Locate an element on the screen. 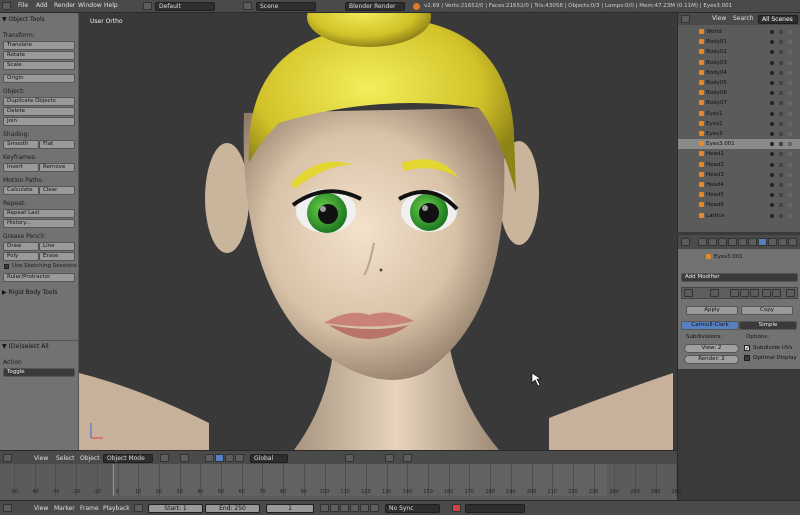 This screenshot has height=515, width=800. repeat-last-button: Repeat Last is located at coordinates (39, 213).